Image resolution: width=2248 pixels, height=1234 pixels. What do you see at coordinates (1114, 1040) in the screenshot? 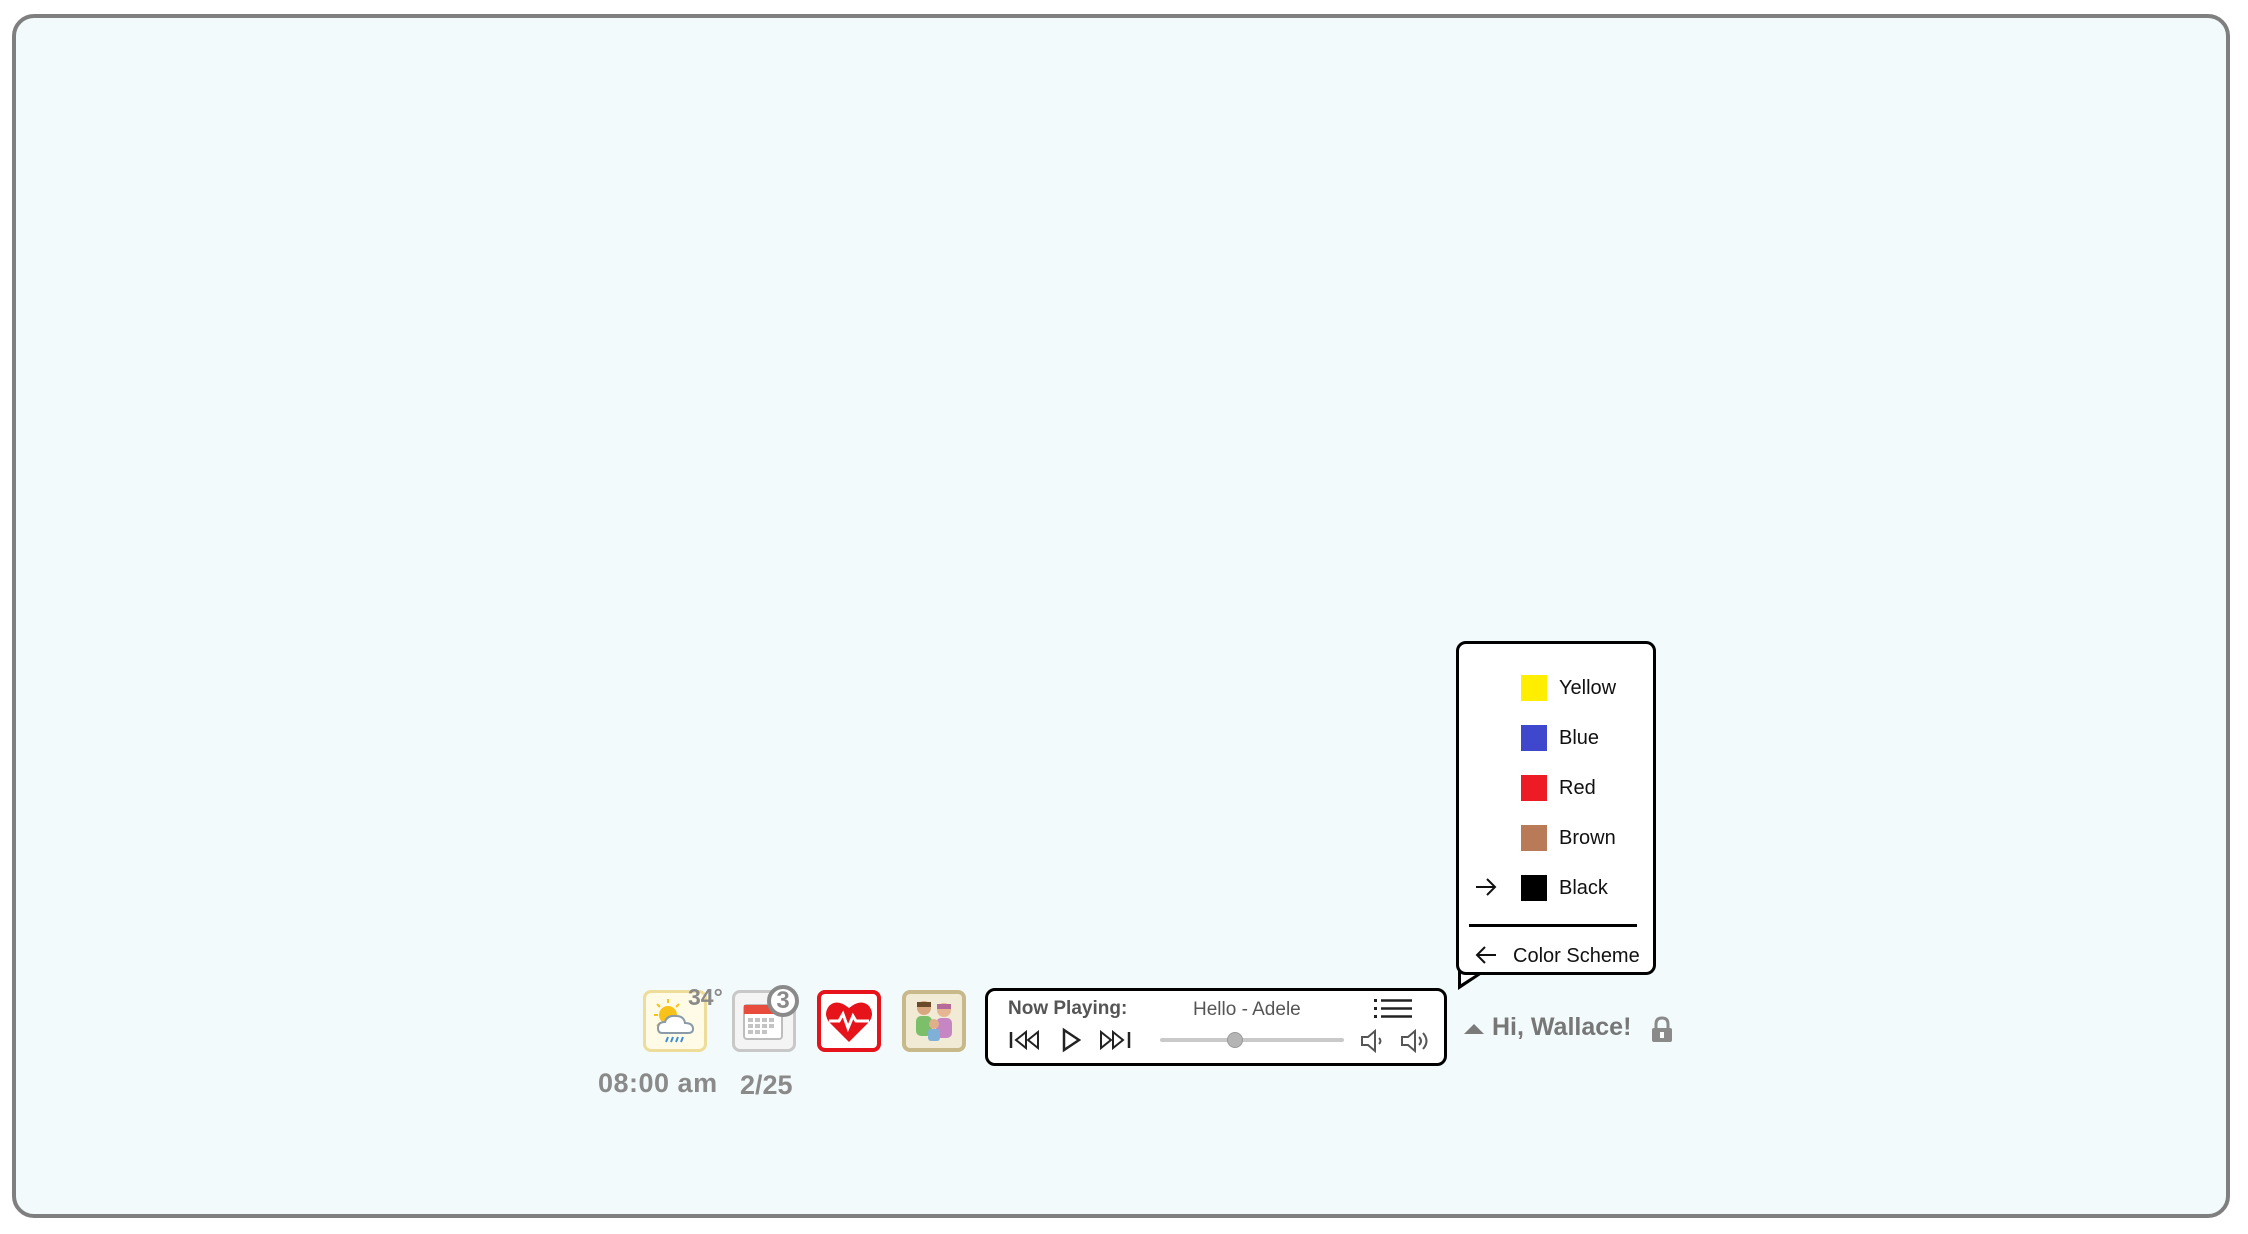
I see `next-track-icon` at bounding box center [1114, 1040].